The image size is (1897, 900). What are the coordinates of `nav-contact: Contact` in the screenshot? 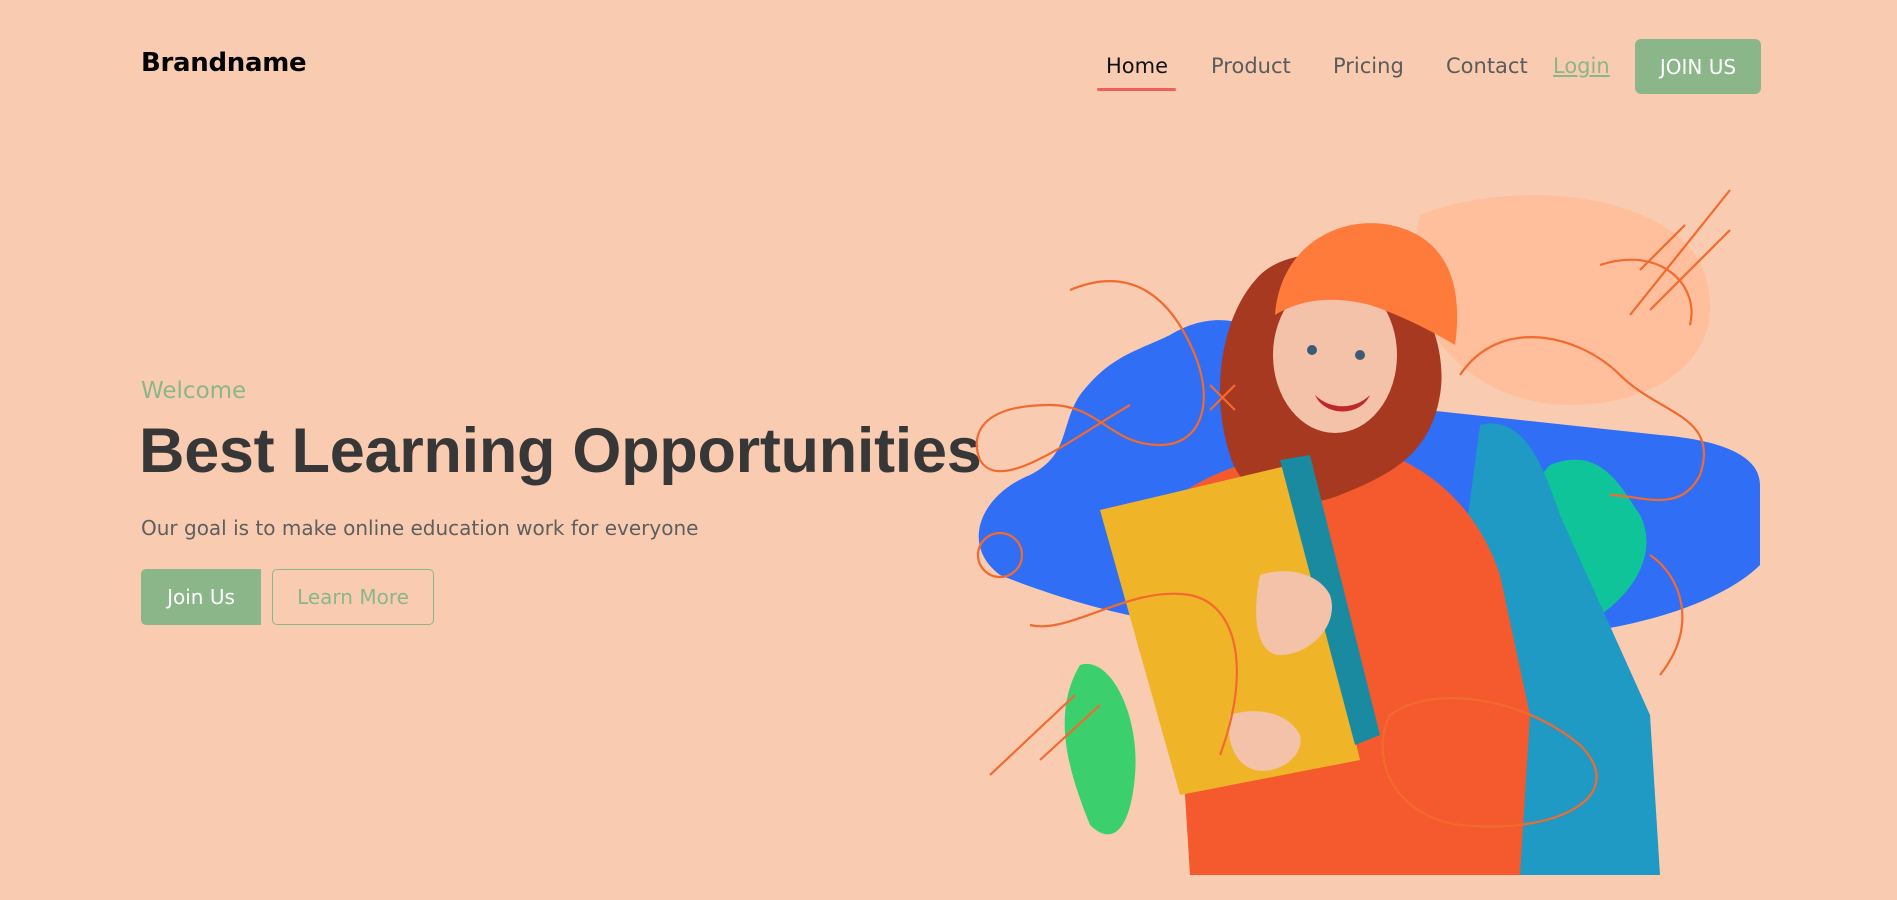 It's located at (1487, 66).